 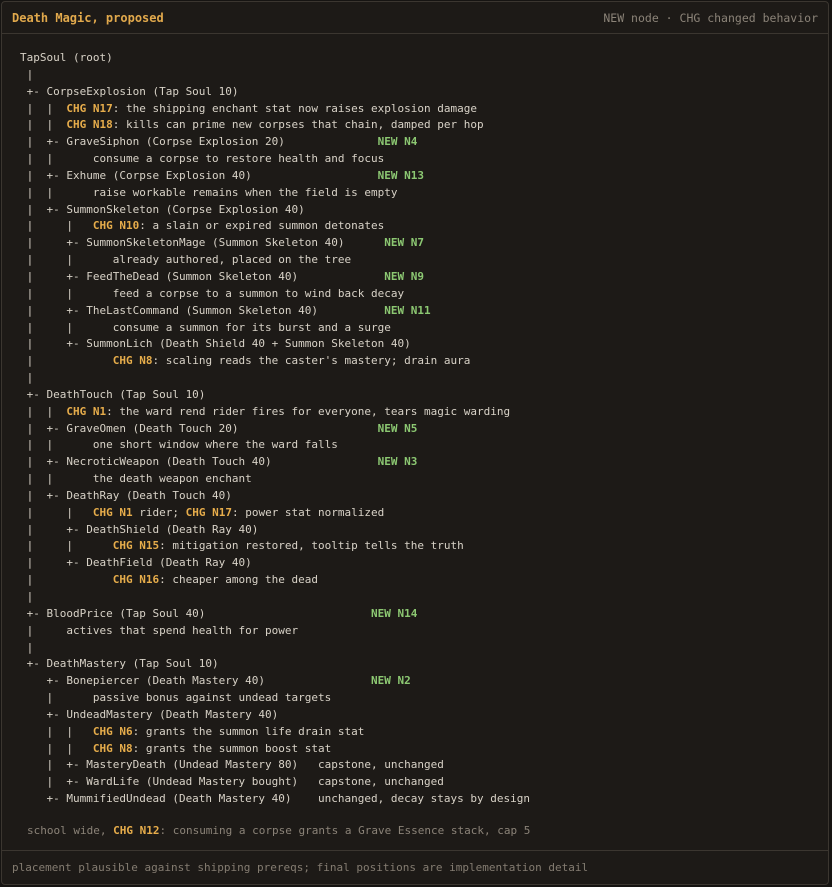 What do you see at coordinates (136, 580) in the screenshot?
I see `chg-tag: CHG N16` at bounding box center [136, 580].